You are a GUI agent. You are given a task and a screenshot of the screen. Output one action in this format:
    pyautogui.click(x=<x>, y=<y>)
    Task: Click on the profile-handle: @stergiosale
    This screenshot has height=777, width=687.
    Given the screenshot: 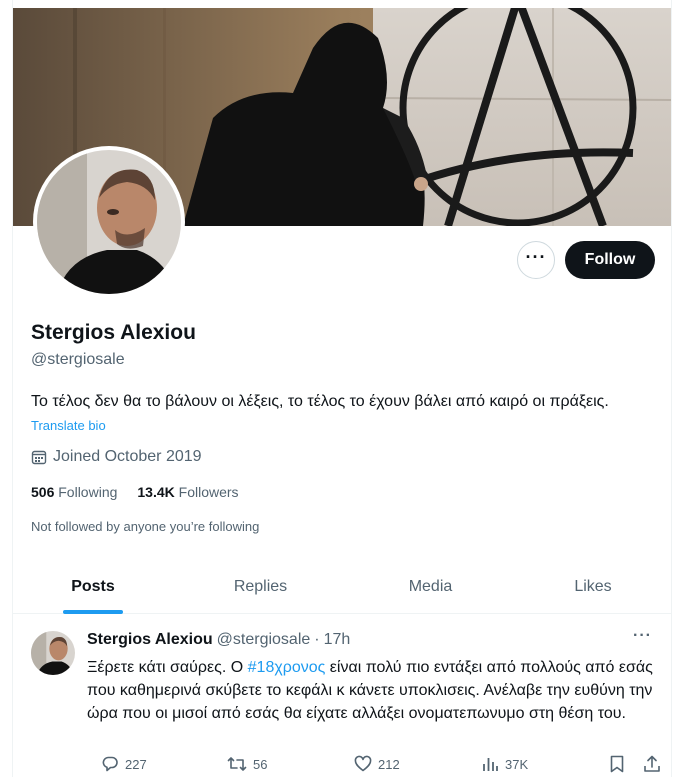 What is the action you would take?
    pyautogui.click(x=78, y=359)
    